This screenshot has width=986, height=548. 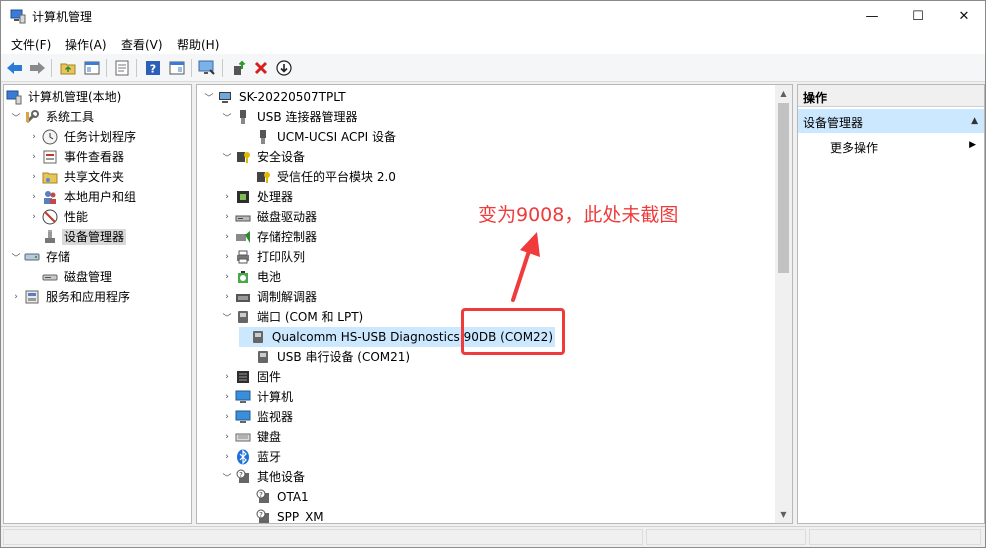 I want to click on scroll-up-icon: ▲, so click(x=783, y=93).